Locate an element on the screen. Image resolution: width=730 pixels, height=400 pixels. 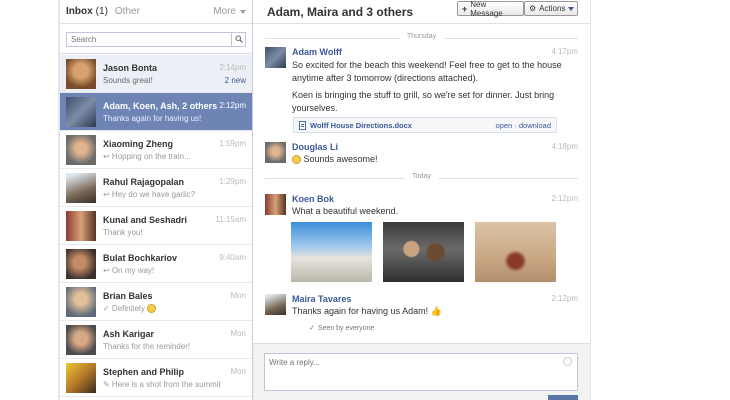
thread-snippet: Thank you! is located at coordinates (123, 232).